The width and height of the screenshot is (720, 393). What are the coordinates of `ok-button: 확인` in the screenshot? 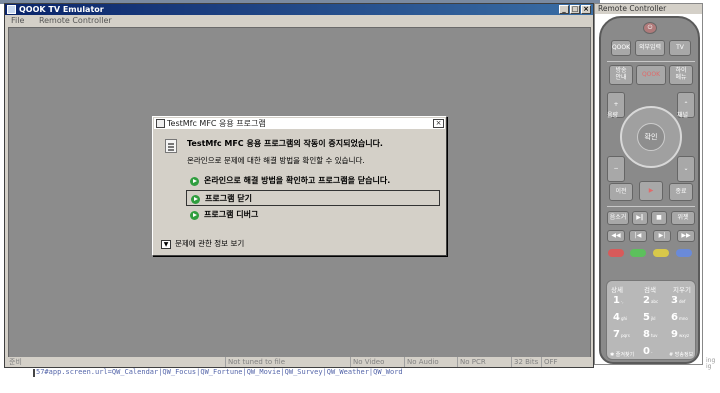 It's located at (651, 137).